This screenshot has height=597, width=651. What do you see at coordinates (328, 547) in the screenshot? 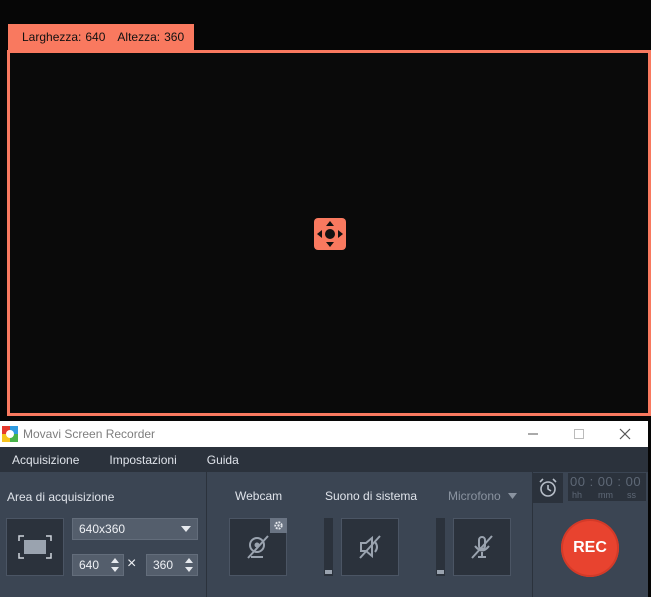
I see `system-sound-level-meter` at bounding box center [328, 547].